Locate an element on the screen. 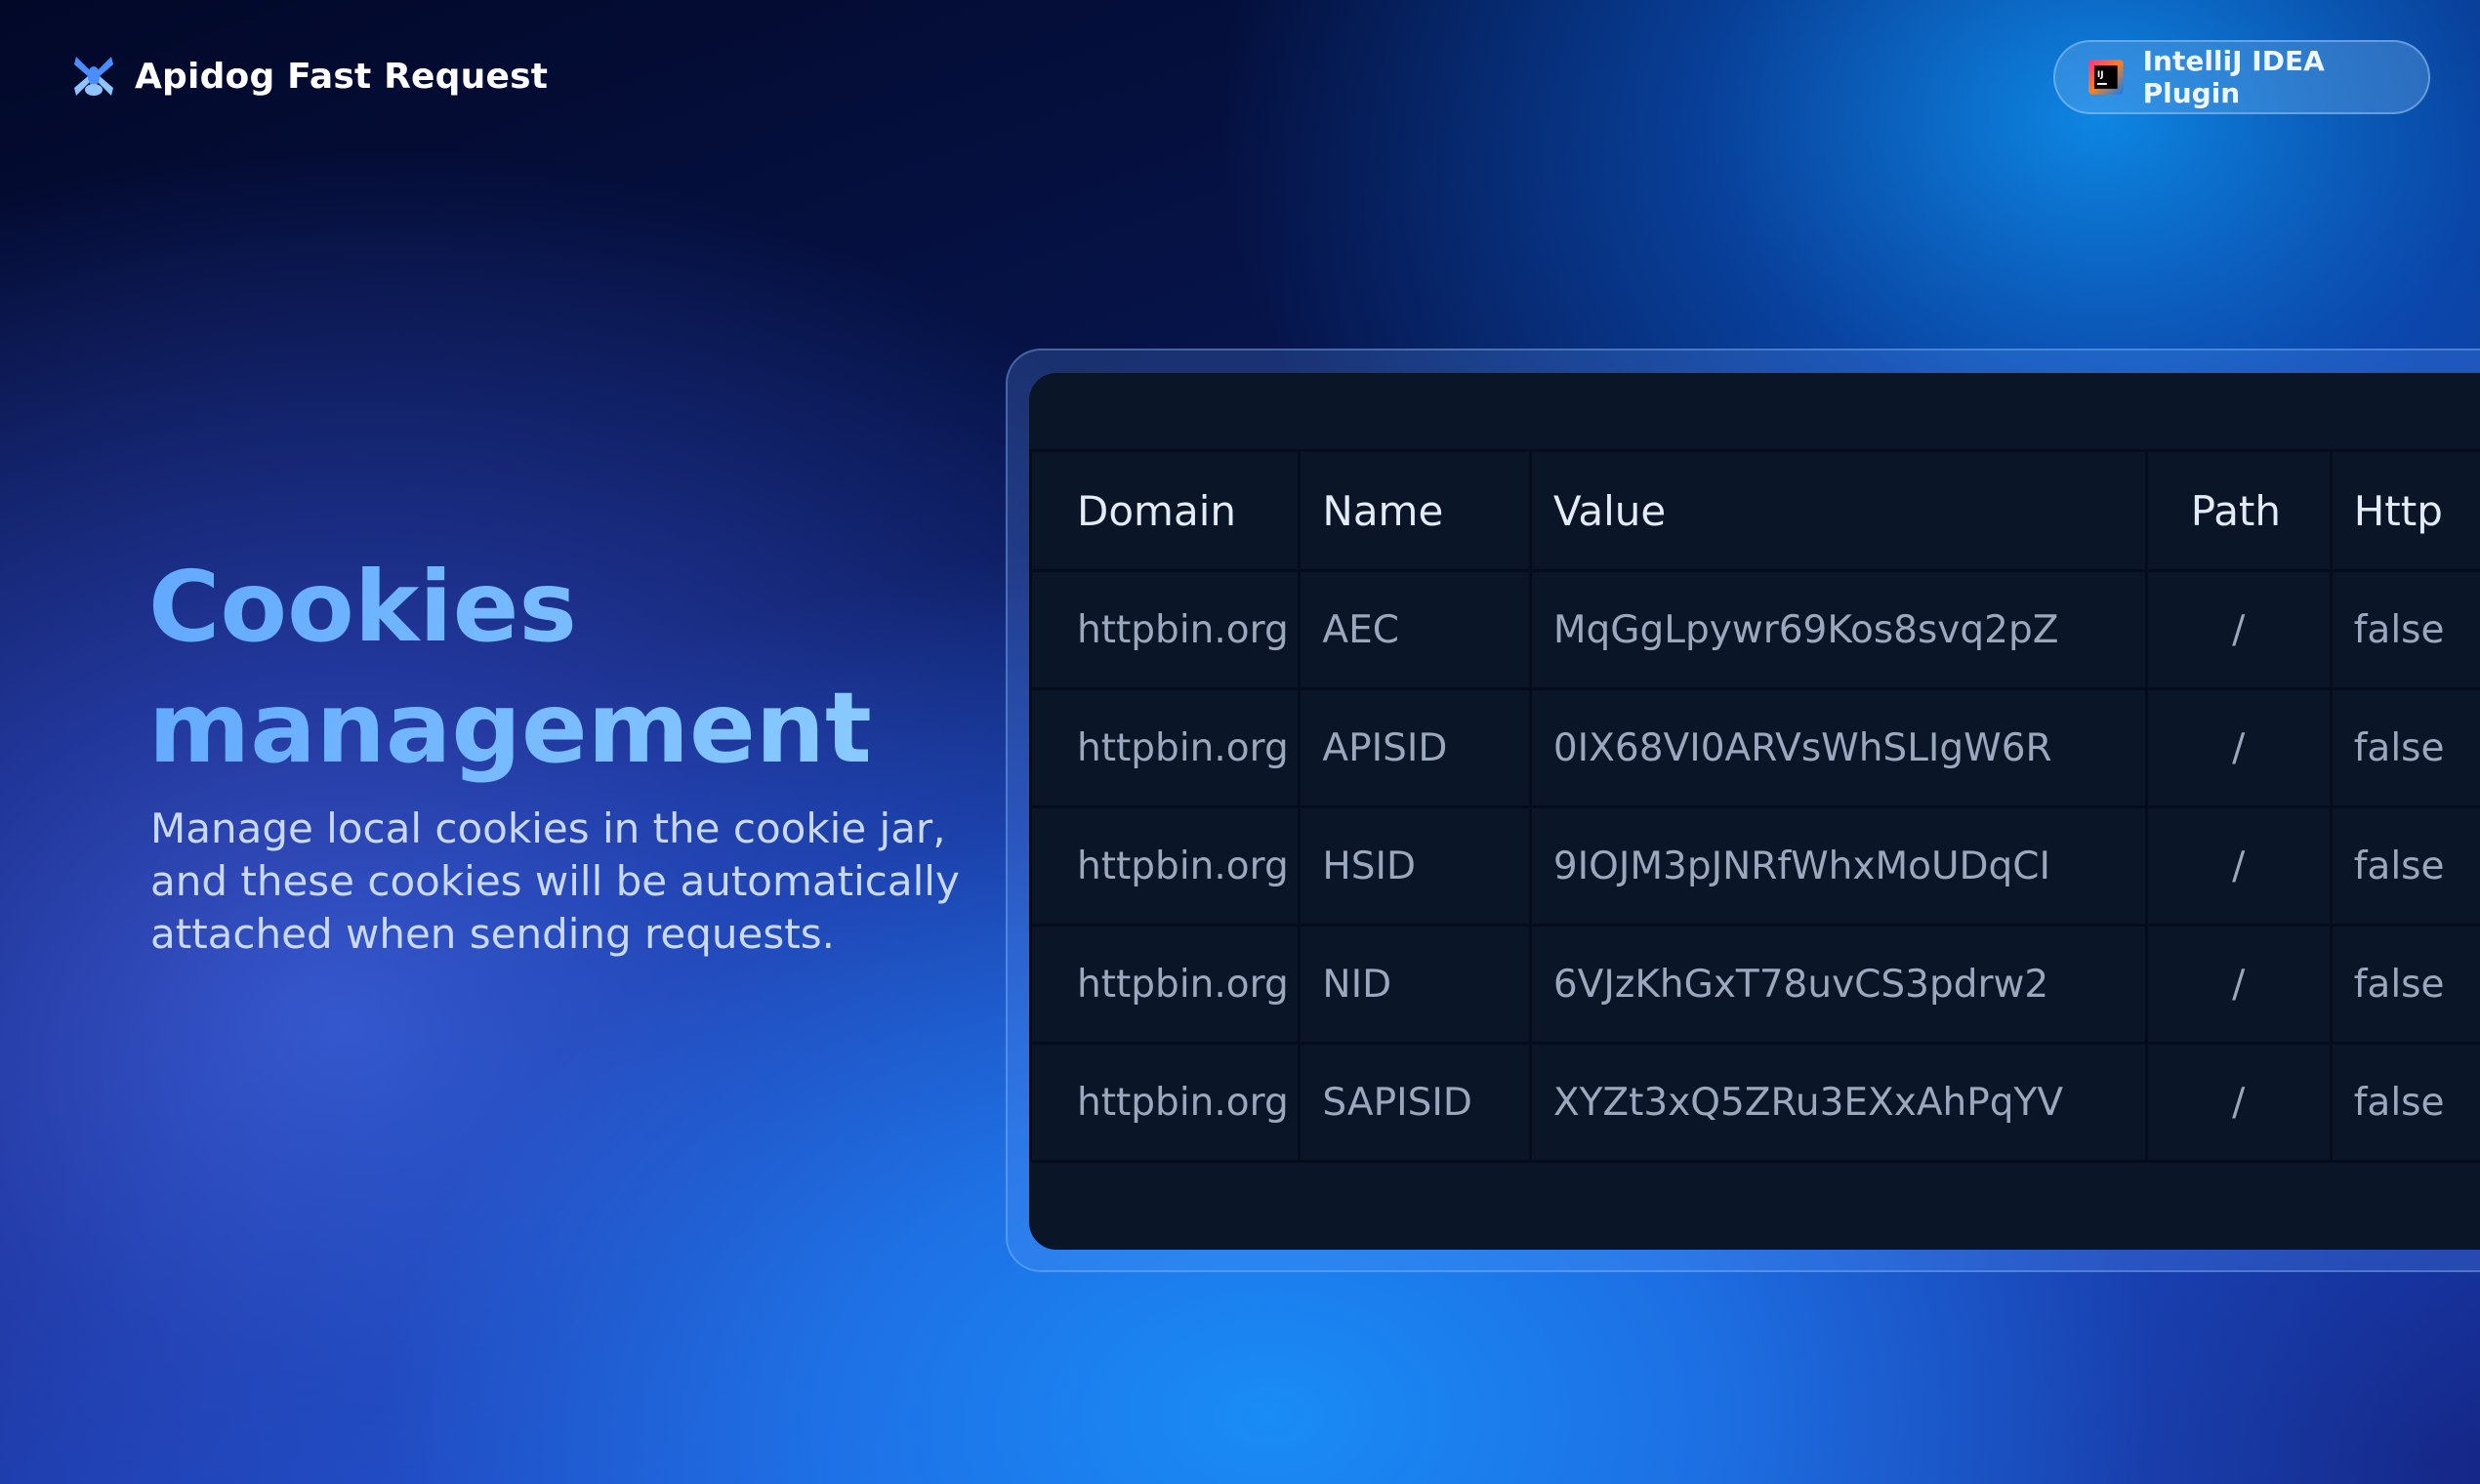  cell-name: APISID is located at coordinates (1415, 747).